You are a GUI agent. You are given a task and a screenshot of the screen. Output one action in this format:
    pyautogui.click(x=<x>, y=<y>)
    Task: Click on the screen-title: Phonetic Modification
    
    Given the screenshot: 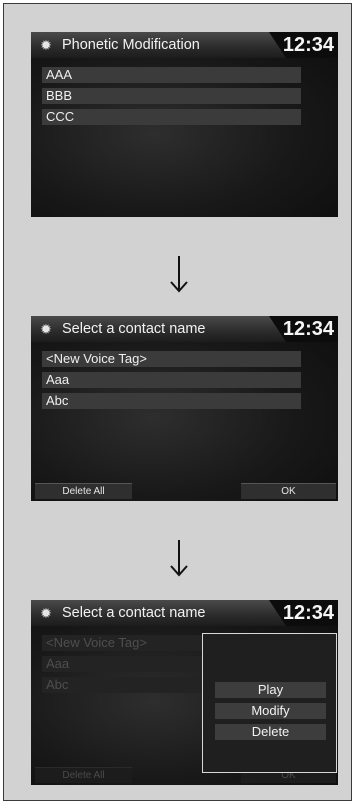 What is the action you would take?
    pyautogui.click(x=131, y=45)
    